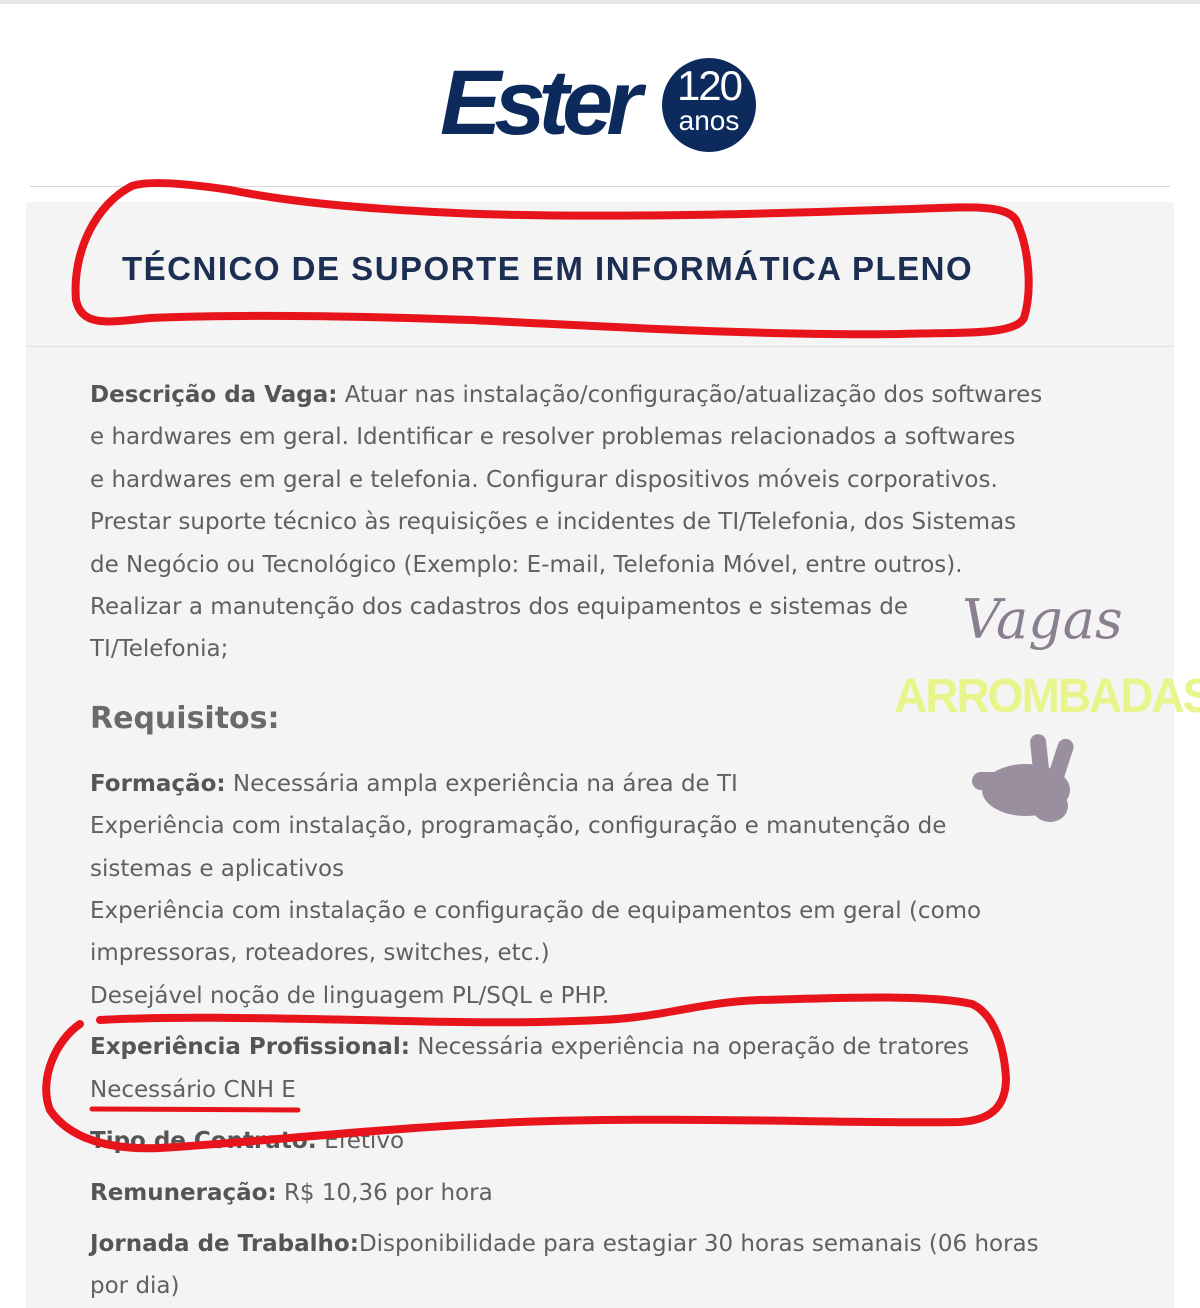 The image size is (1200, 1308). I want to click on watermark: Vagas ARROMBADAS, so click(1040, 712).